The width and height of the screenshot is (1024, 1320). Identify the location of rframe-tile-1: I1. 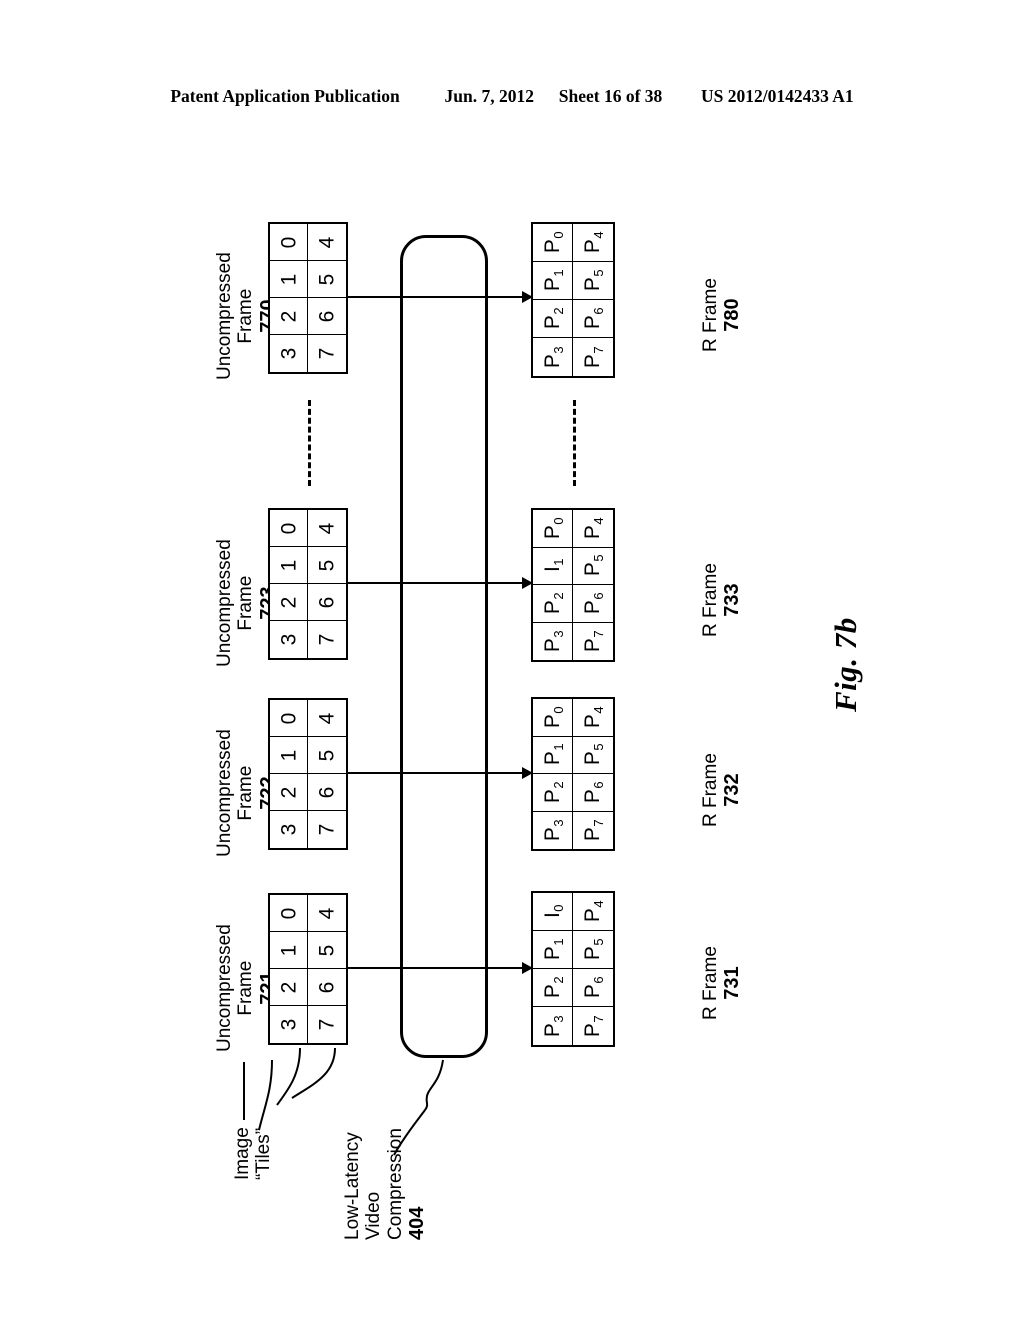
(553, 565).